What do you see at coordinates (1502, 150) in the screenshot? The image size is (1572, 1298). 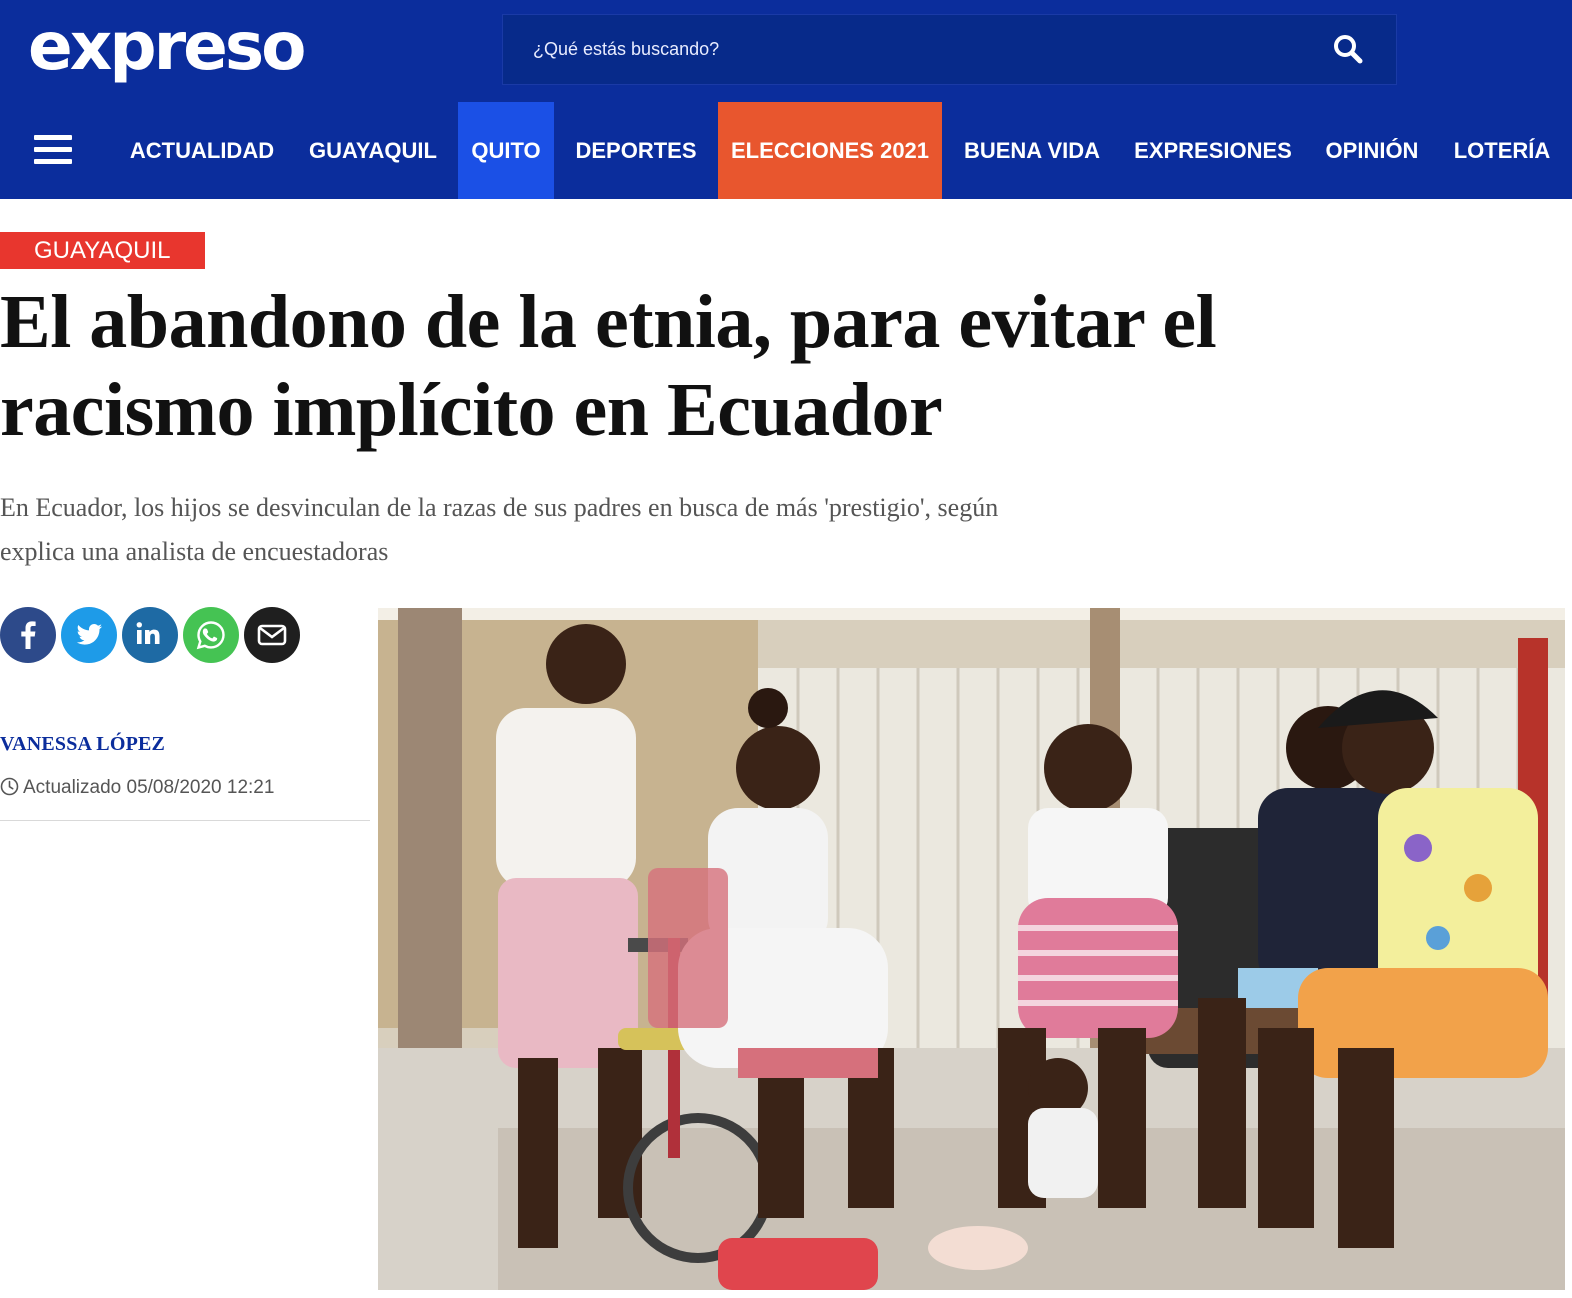 I see `nav-loteria: LOTERÍA` at bounding box center [1502, 150].